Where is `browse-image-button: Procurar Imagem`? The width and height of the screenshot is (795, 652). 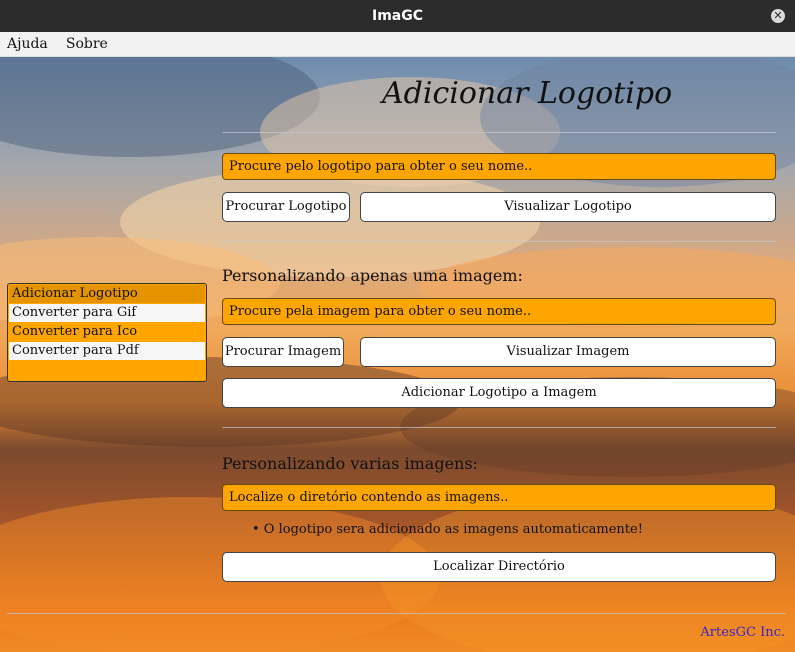 browse-image-button: Procurar Imagem is located at coordinates (283, 352).